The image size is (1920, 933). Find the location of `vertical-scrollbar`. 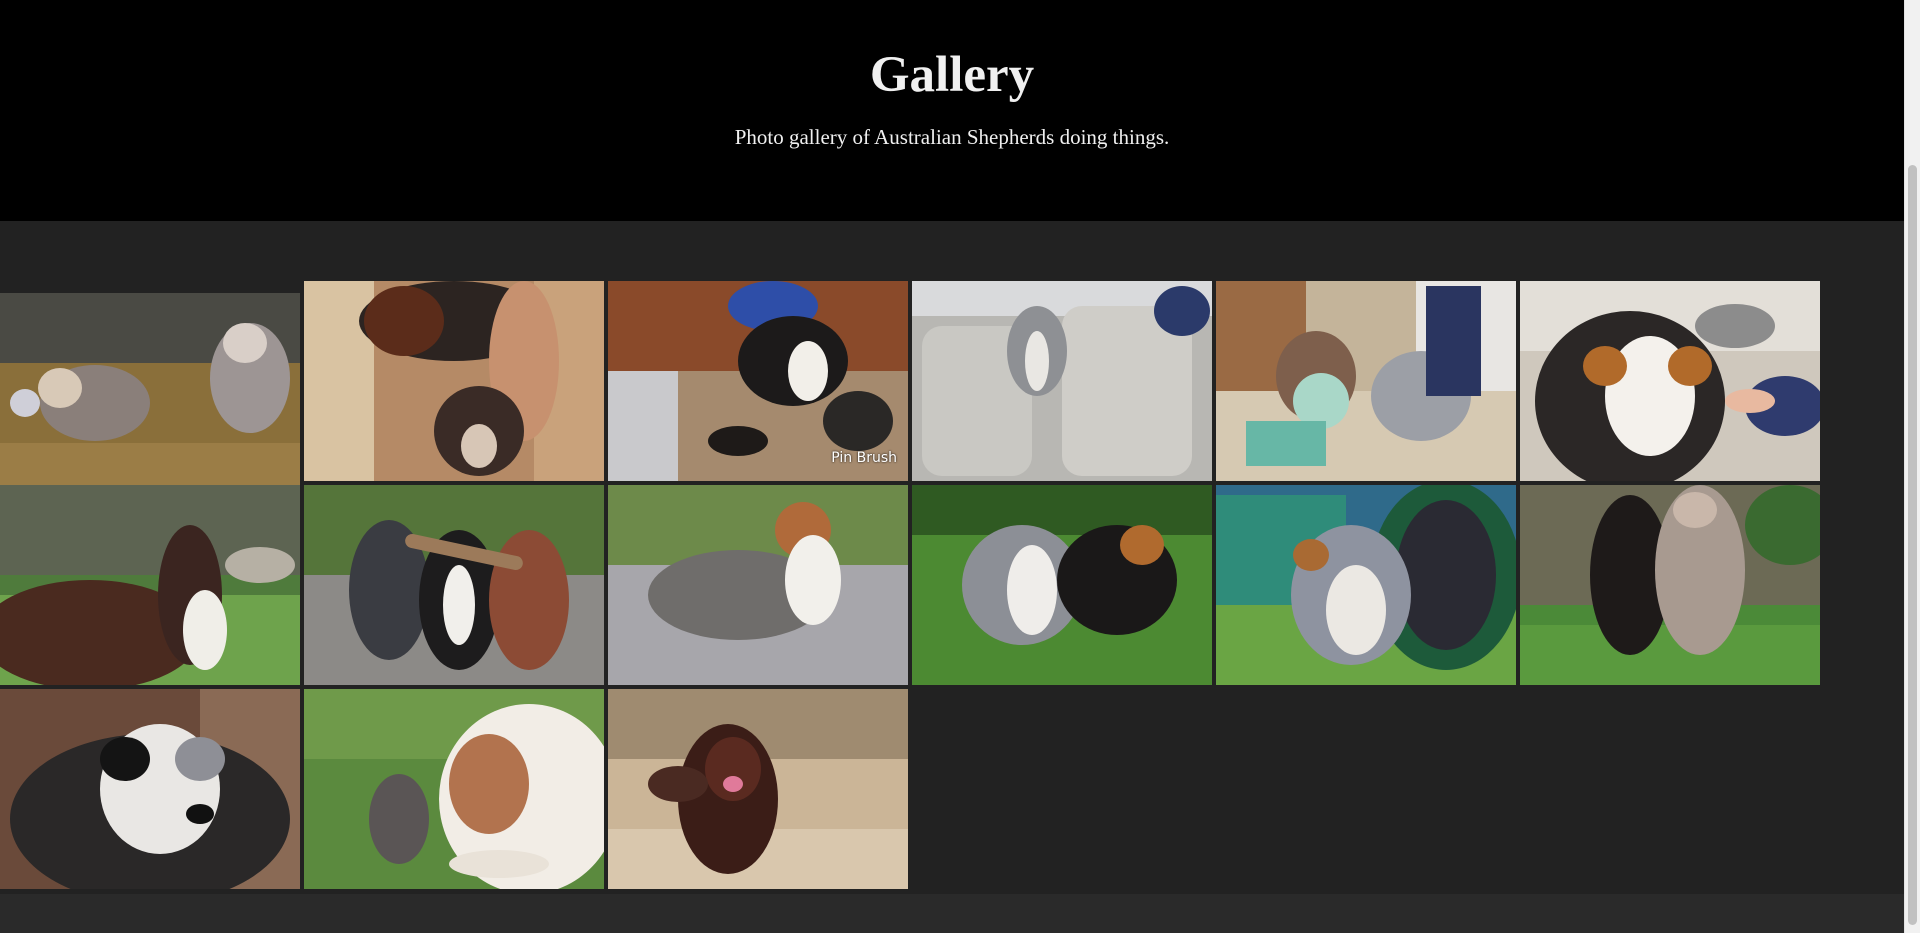

vertical-scrollbar is located at coordinates (1912, 466).